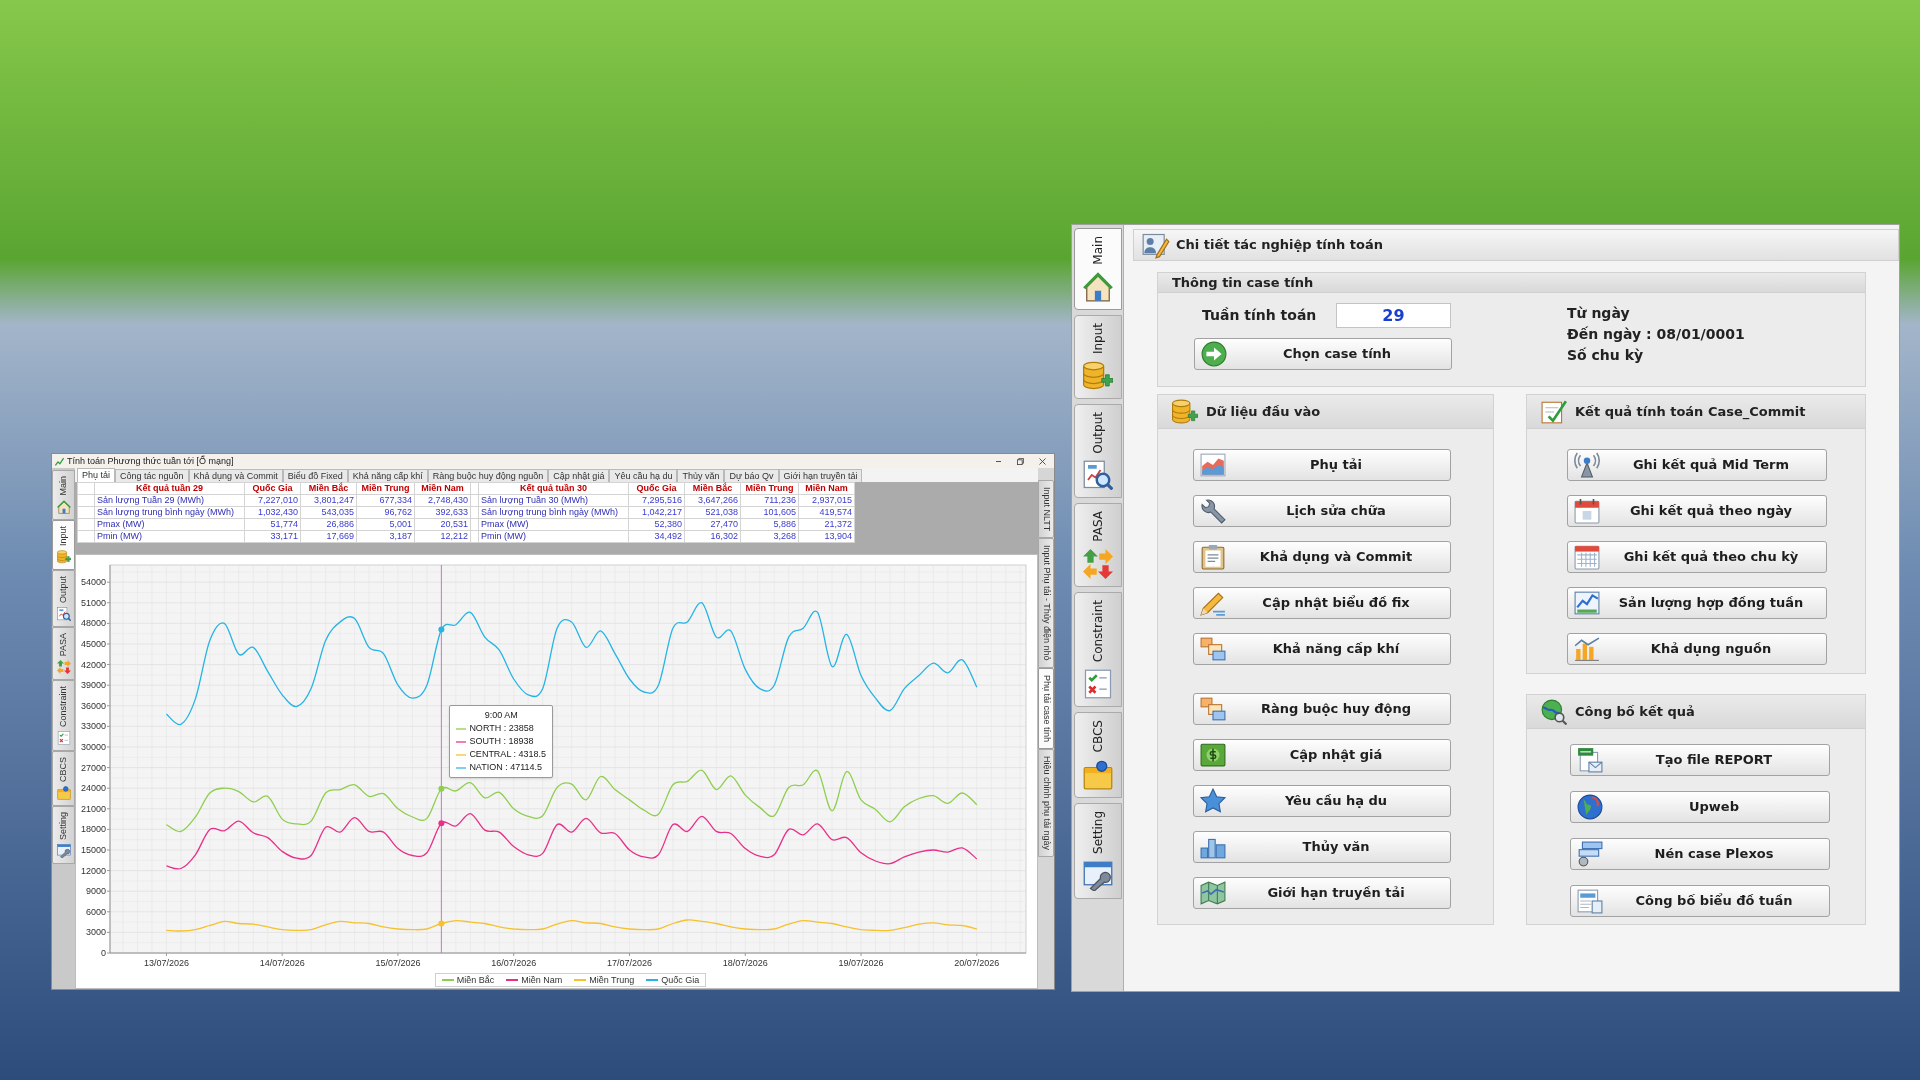 The image size is (1920, 1080). What do you see at coordinates (501, 715) in the screenshot?
I see `tooltip-title: 9:00 AM` at bounding box center [501, 715].